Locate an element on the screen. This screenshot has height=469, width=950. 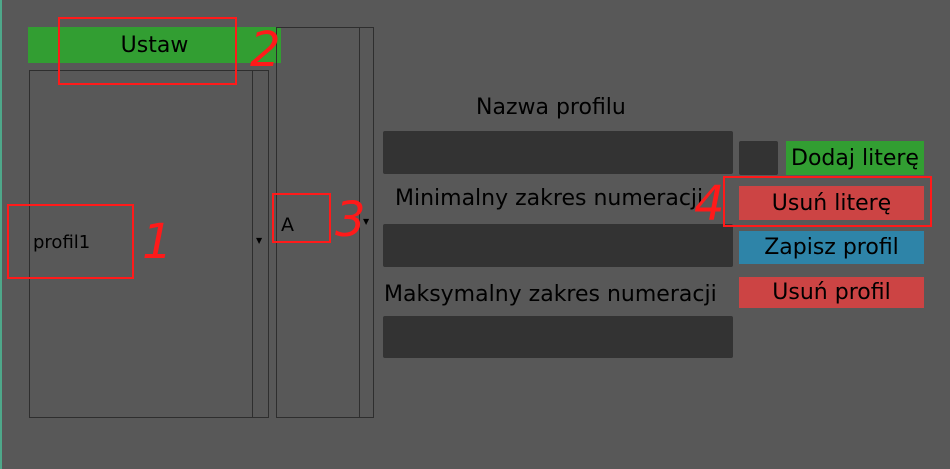
remove-letter-button: Usuń literę is located at coordinates (831, 203).